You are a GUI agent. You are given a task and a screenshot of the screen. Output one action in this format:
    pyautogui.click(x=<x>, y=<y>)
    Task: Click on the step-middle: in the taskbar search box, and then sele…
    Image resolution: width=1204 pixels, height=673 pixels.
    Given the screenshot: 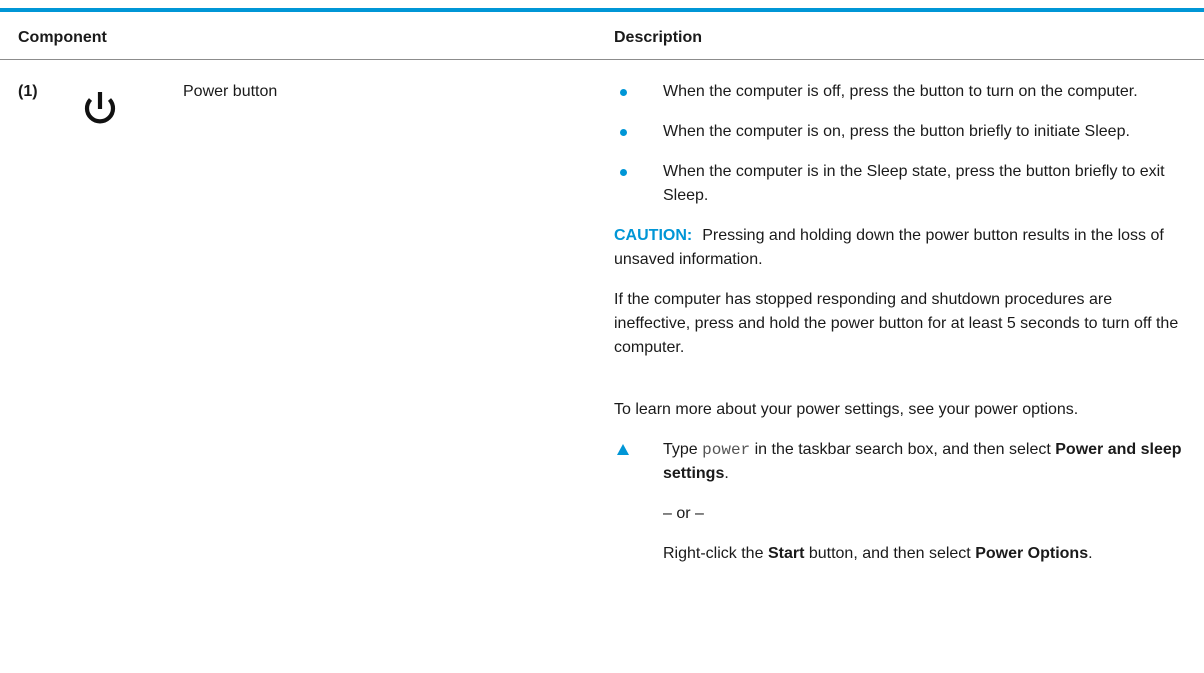 What is the action you would take?
    pyautogui.click(x=902, y=449)
    